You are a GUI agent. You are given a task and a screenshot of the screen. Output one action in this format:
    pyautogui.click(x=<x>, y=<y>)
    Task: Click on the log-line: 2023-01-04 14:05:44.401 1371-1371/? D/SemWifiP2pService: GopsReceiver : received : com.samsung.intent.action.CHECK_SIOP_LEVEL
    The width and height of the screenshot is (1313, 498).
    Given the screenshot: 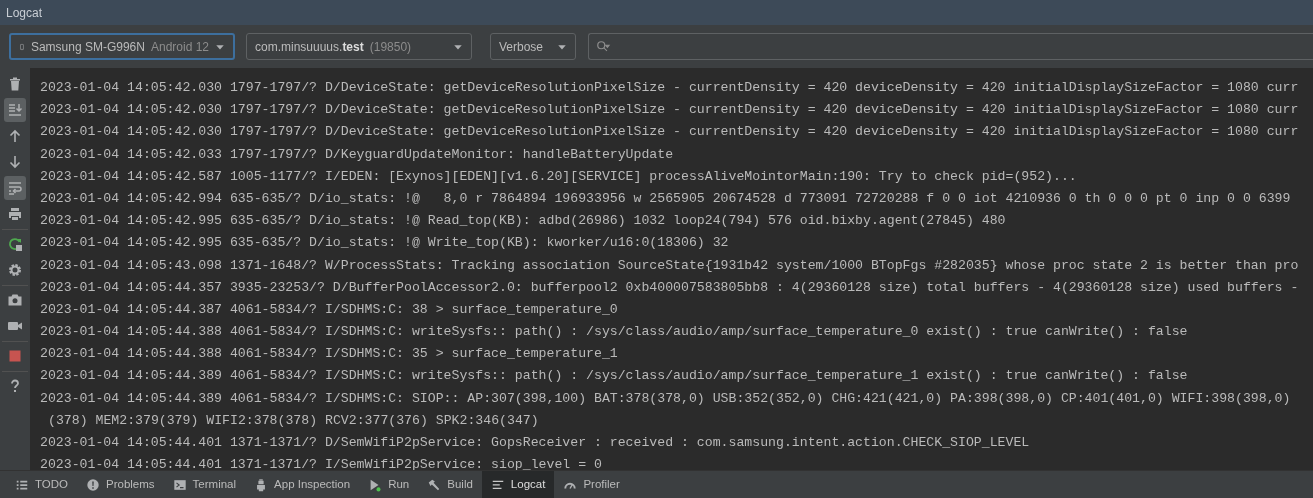 What is the action you would take?
    pyautogui.click(x=535, y=443)
    